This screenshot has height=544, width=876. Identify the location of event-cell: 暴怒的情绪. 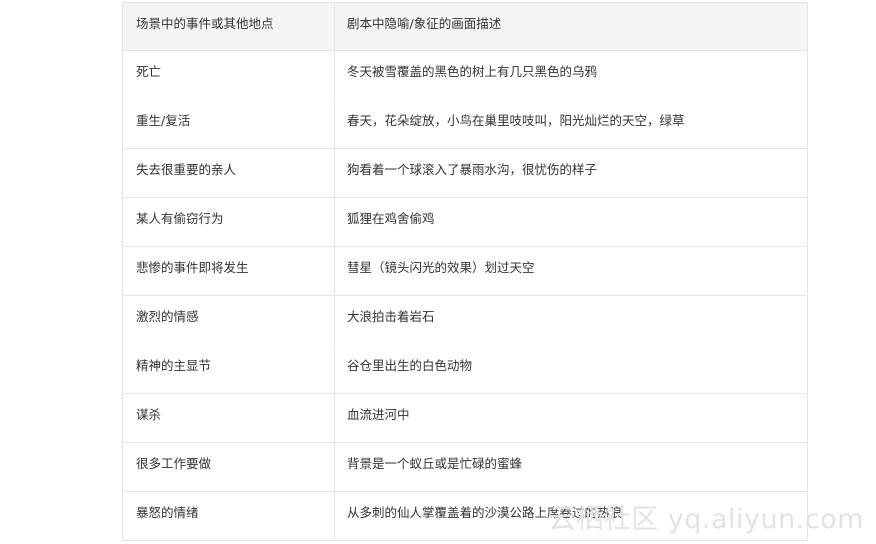
(167, 512).